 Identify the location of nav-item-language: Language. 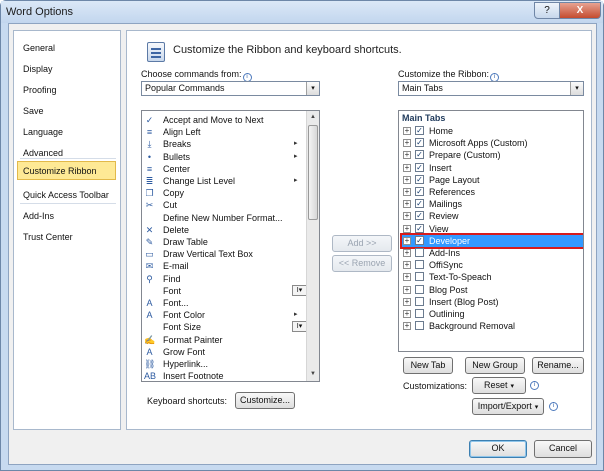
(68, 132).